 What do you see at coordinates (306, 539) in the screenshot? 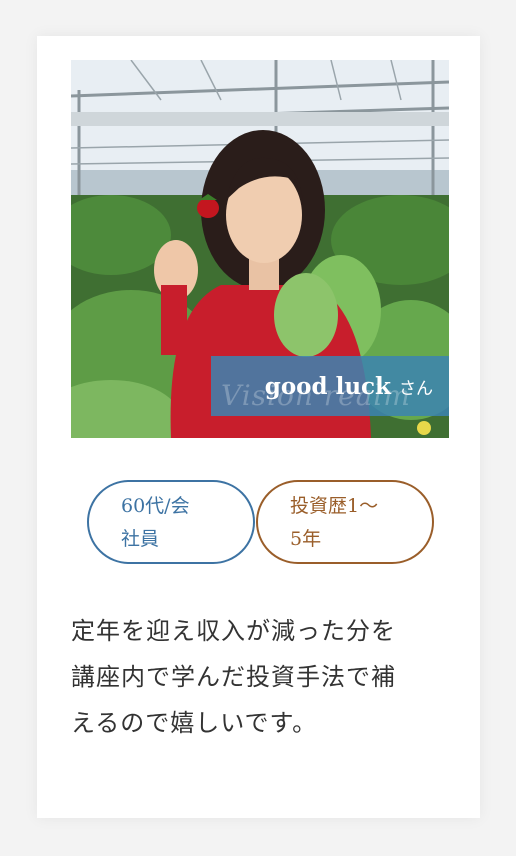
I see `experience-tag-line-2: 5年` at bounding box center [306, 539].